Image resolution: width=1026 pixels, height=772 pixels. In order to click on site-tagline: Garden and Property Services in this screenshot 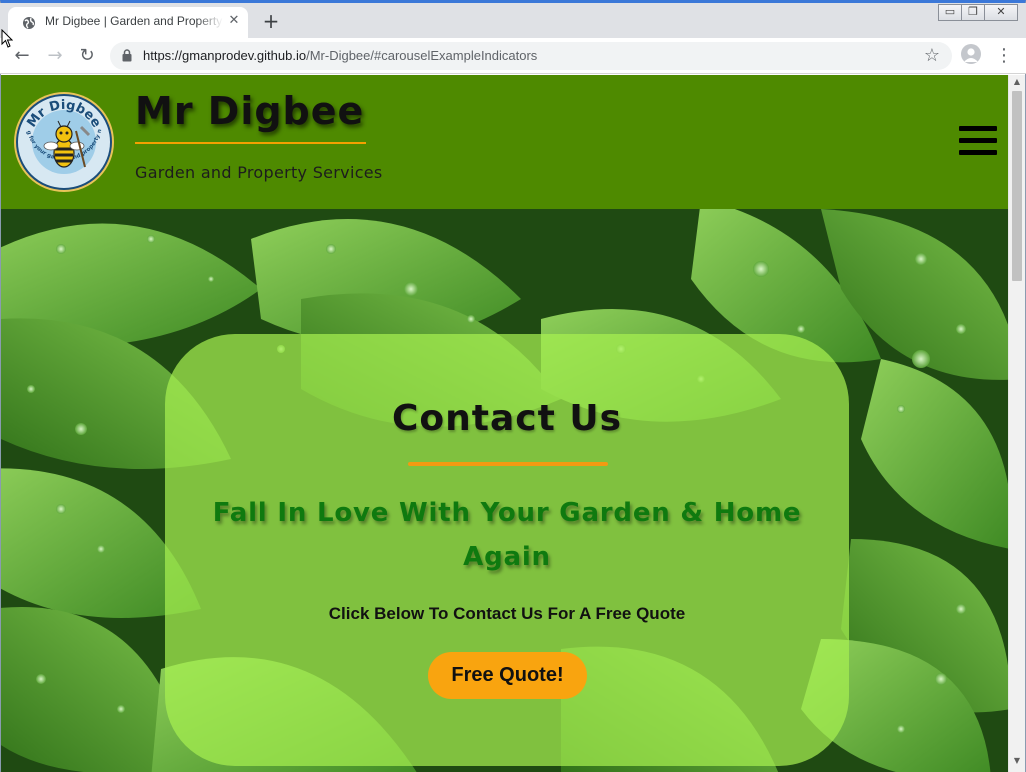, I will do `click(259, 172)`.